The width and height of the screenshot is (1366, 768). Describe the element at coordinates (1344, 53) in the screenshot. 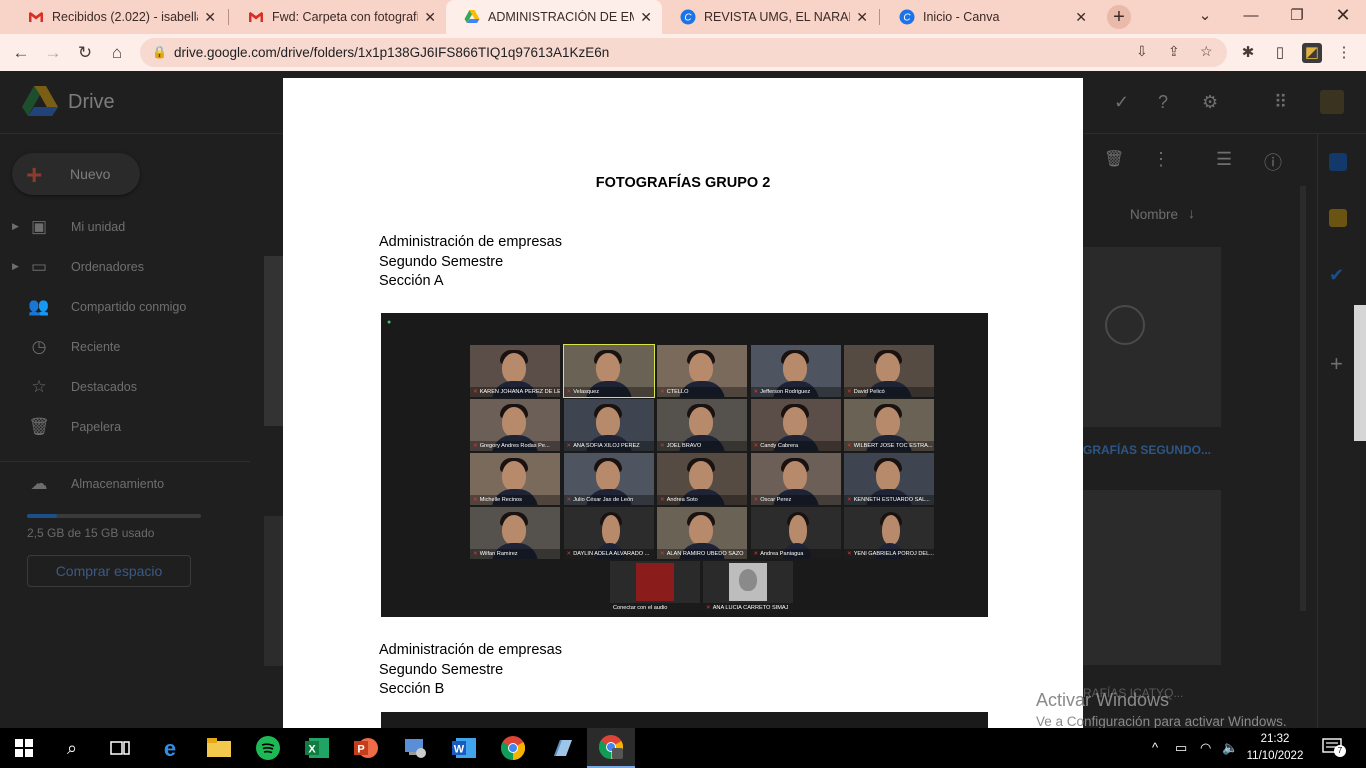

I see `menu-icon: ⋮` at that location.